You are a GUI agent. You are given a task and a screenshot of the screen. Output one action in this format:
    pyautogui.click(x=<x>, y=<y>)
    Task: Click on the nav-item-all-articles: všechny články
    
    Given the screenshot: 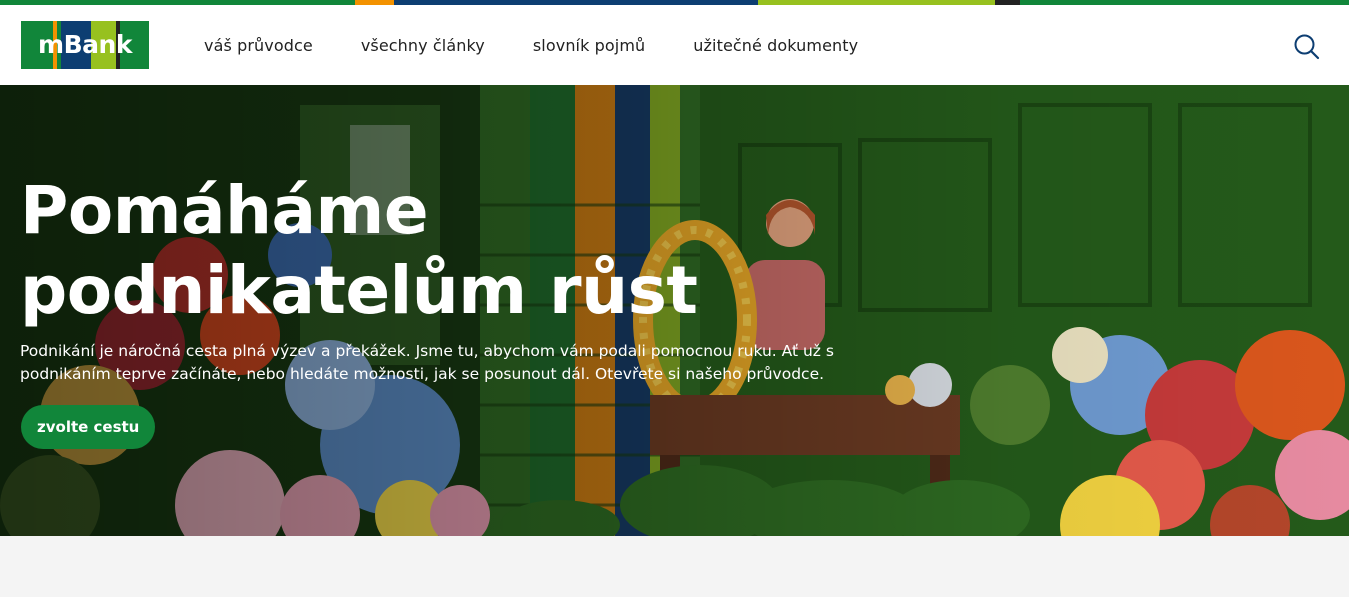 What is the action you would take?
    pyautogui.click(x=423, y=45)
    